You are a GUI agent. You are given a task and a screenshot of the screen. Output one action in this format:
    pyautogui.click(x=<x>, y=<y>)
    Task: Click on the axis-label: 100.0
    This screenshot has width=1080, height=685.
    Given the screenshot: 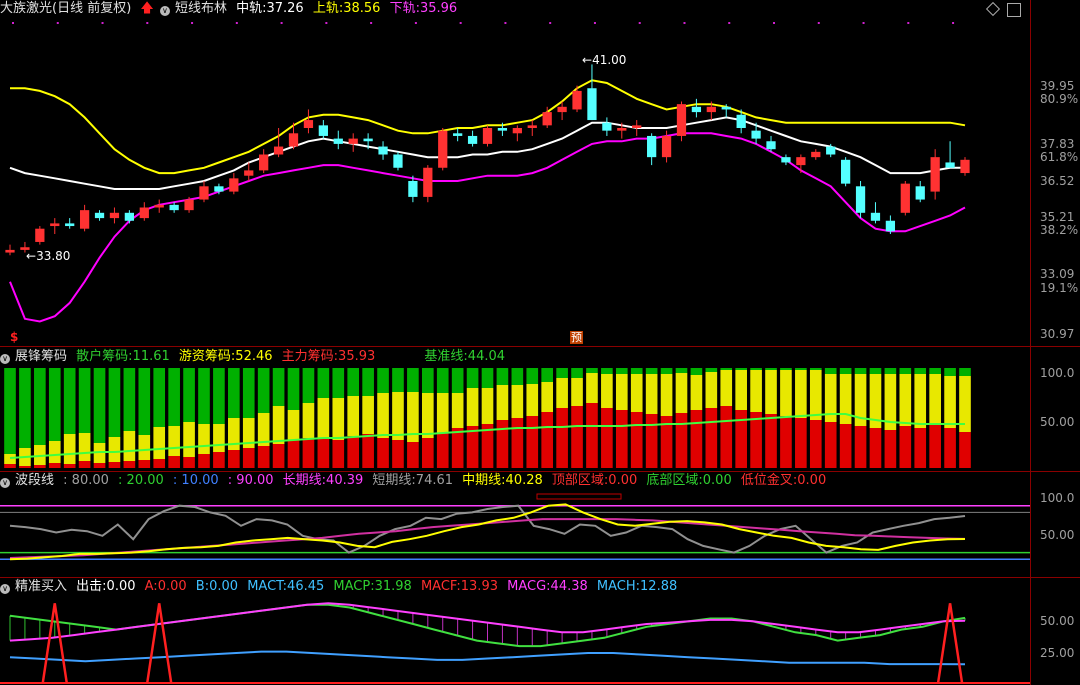 What is the action you would take?
    pyautogui.click(x=1057, y=373)
    